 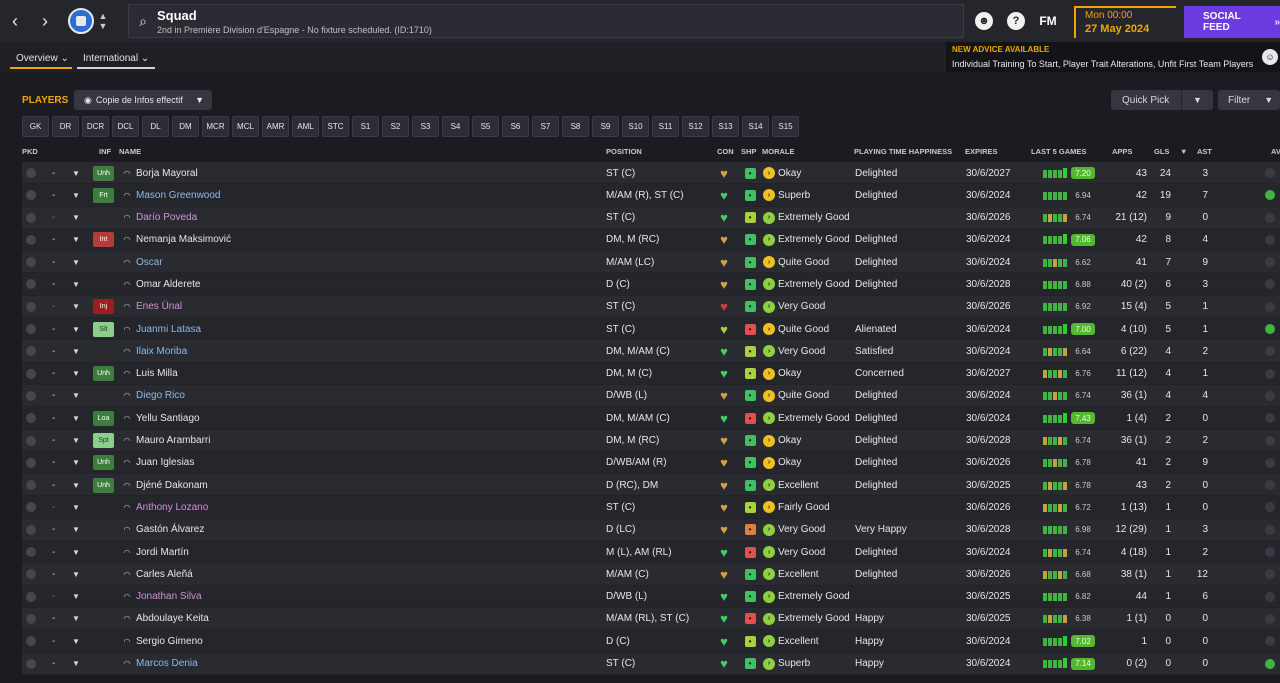 I want to click on help-icon: ?, so click(x=1016, y=21).